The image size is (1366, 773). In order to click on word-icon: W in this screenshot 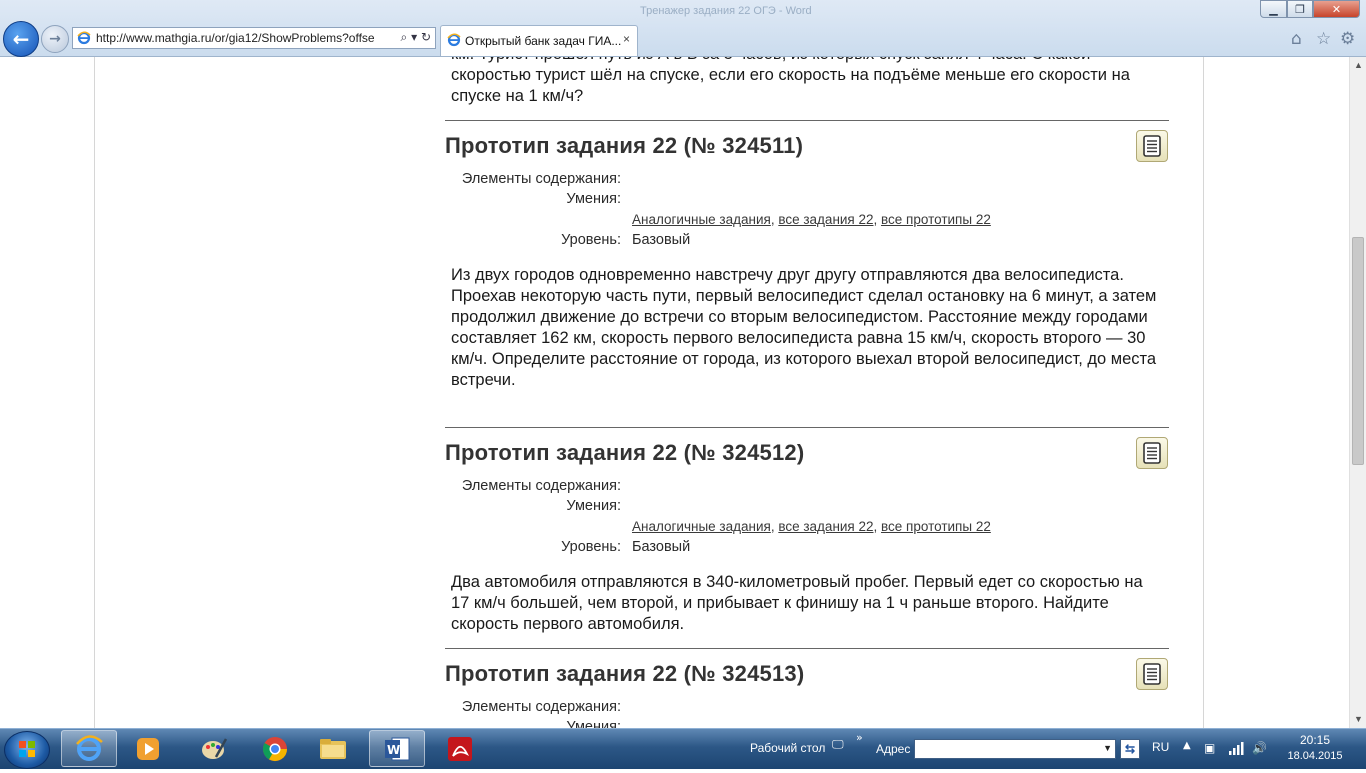, I will do `click(397, 748)`.